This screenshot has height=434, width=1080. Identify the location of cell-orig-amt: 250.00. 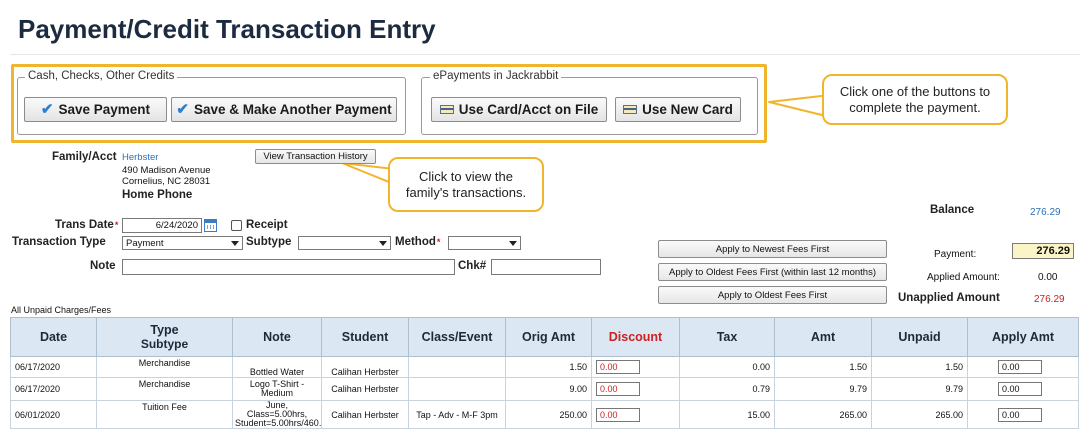
(548, 414).